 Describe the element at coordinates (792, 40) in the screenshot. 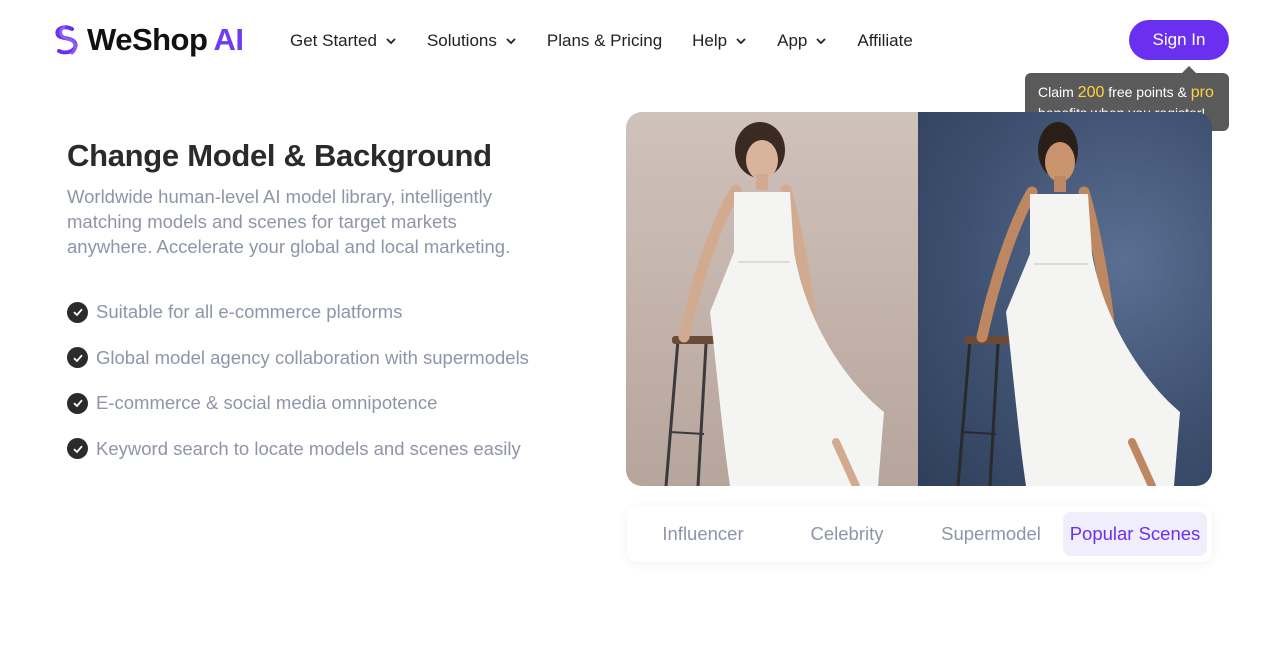

I see `nav-label: App` at that location.